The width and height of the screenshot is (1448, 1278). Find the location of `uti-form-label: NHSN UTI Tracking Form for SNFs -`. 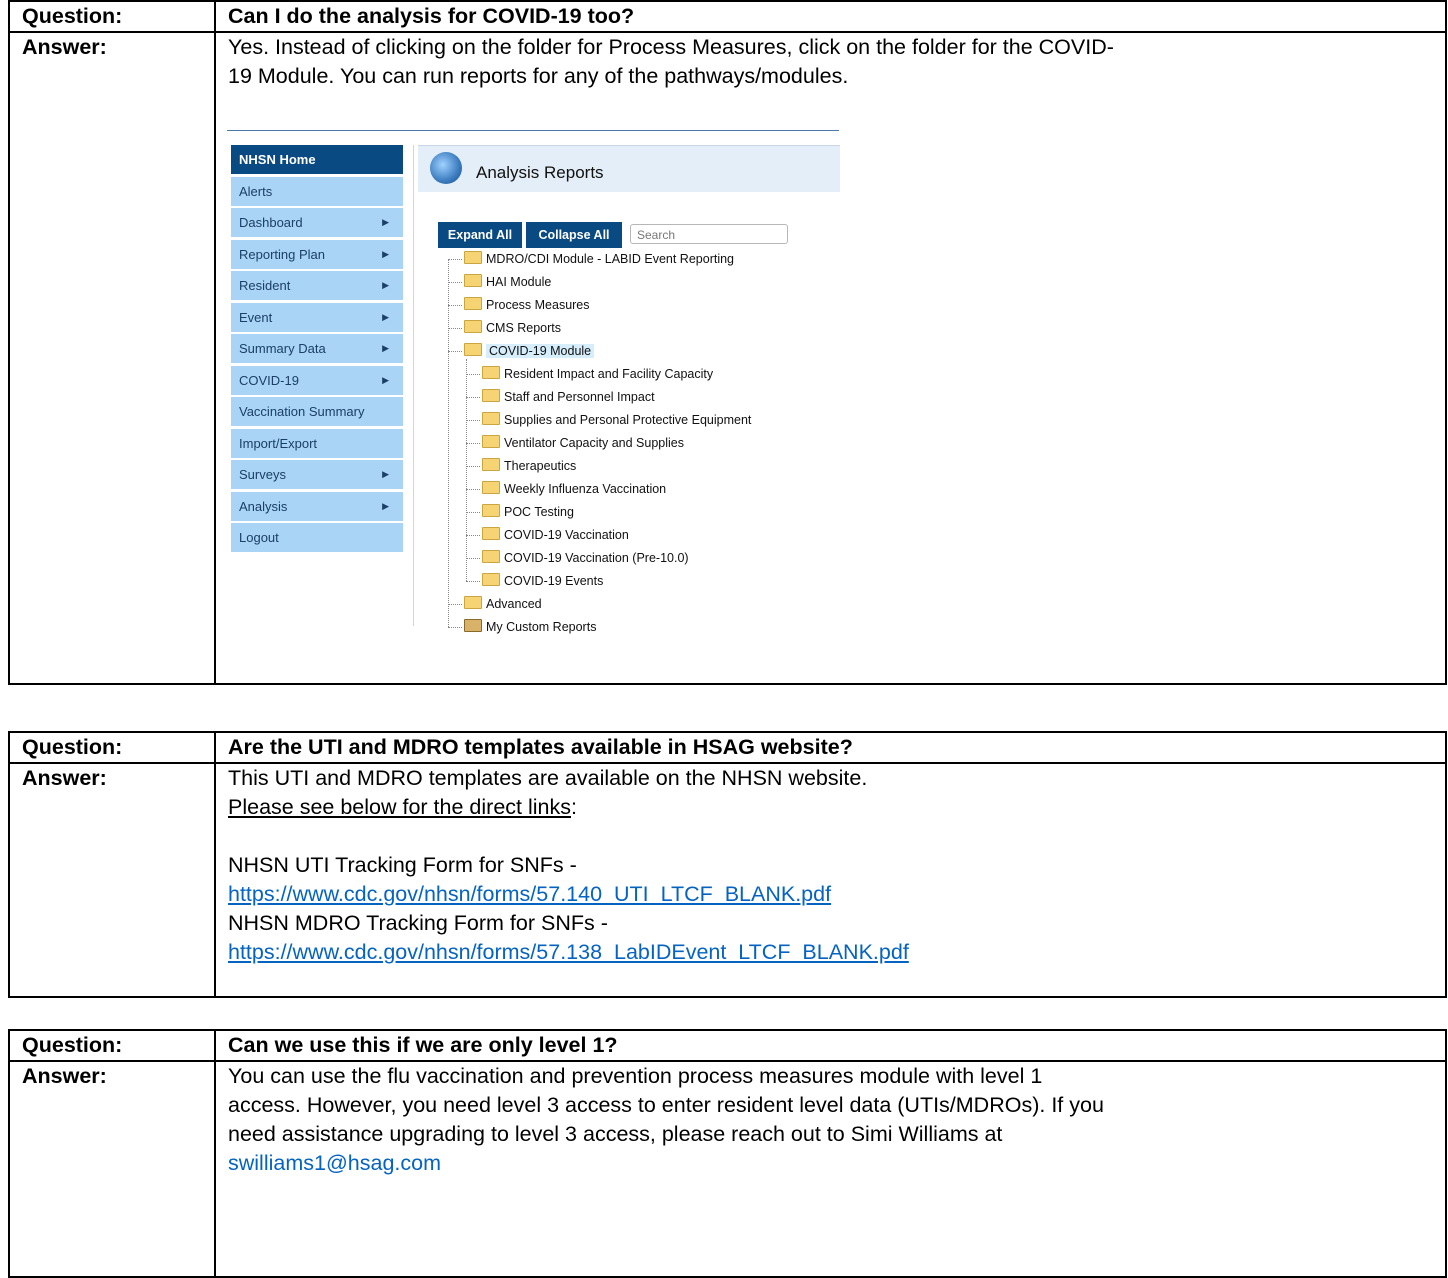

uti-form-label: NHSN UTI Tracking Form for SNFs - is located at coordinates (402, 865).